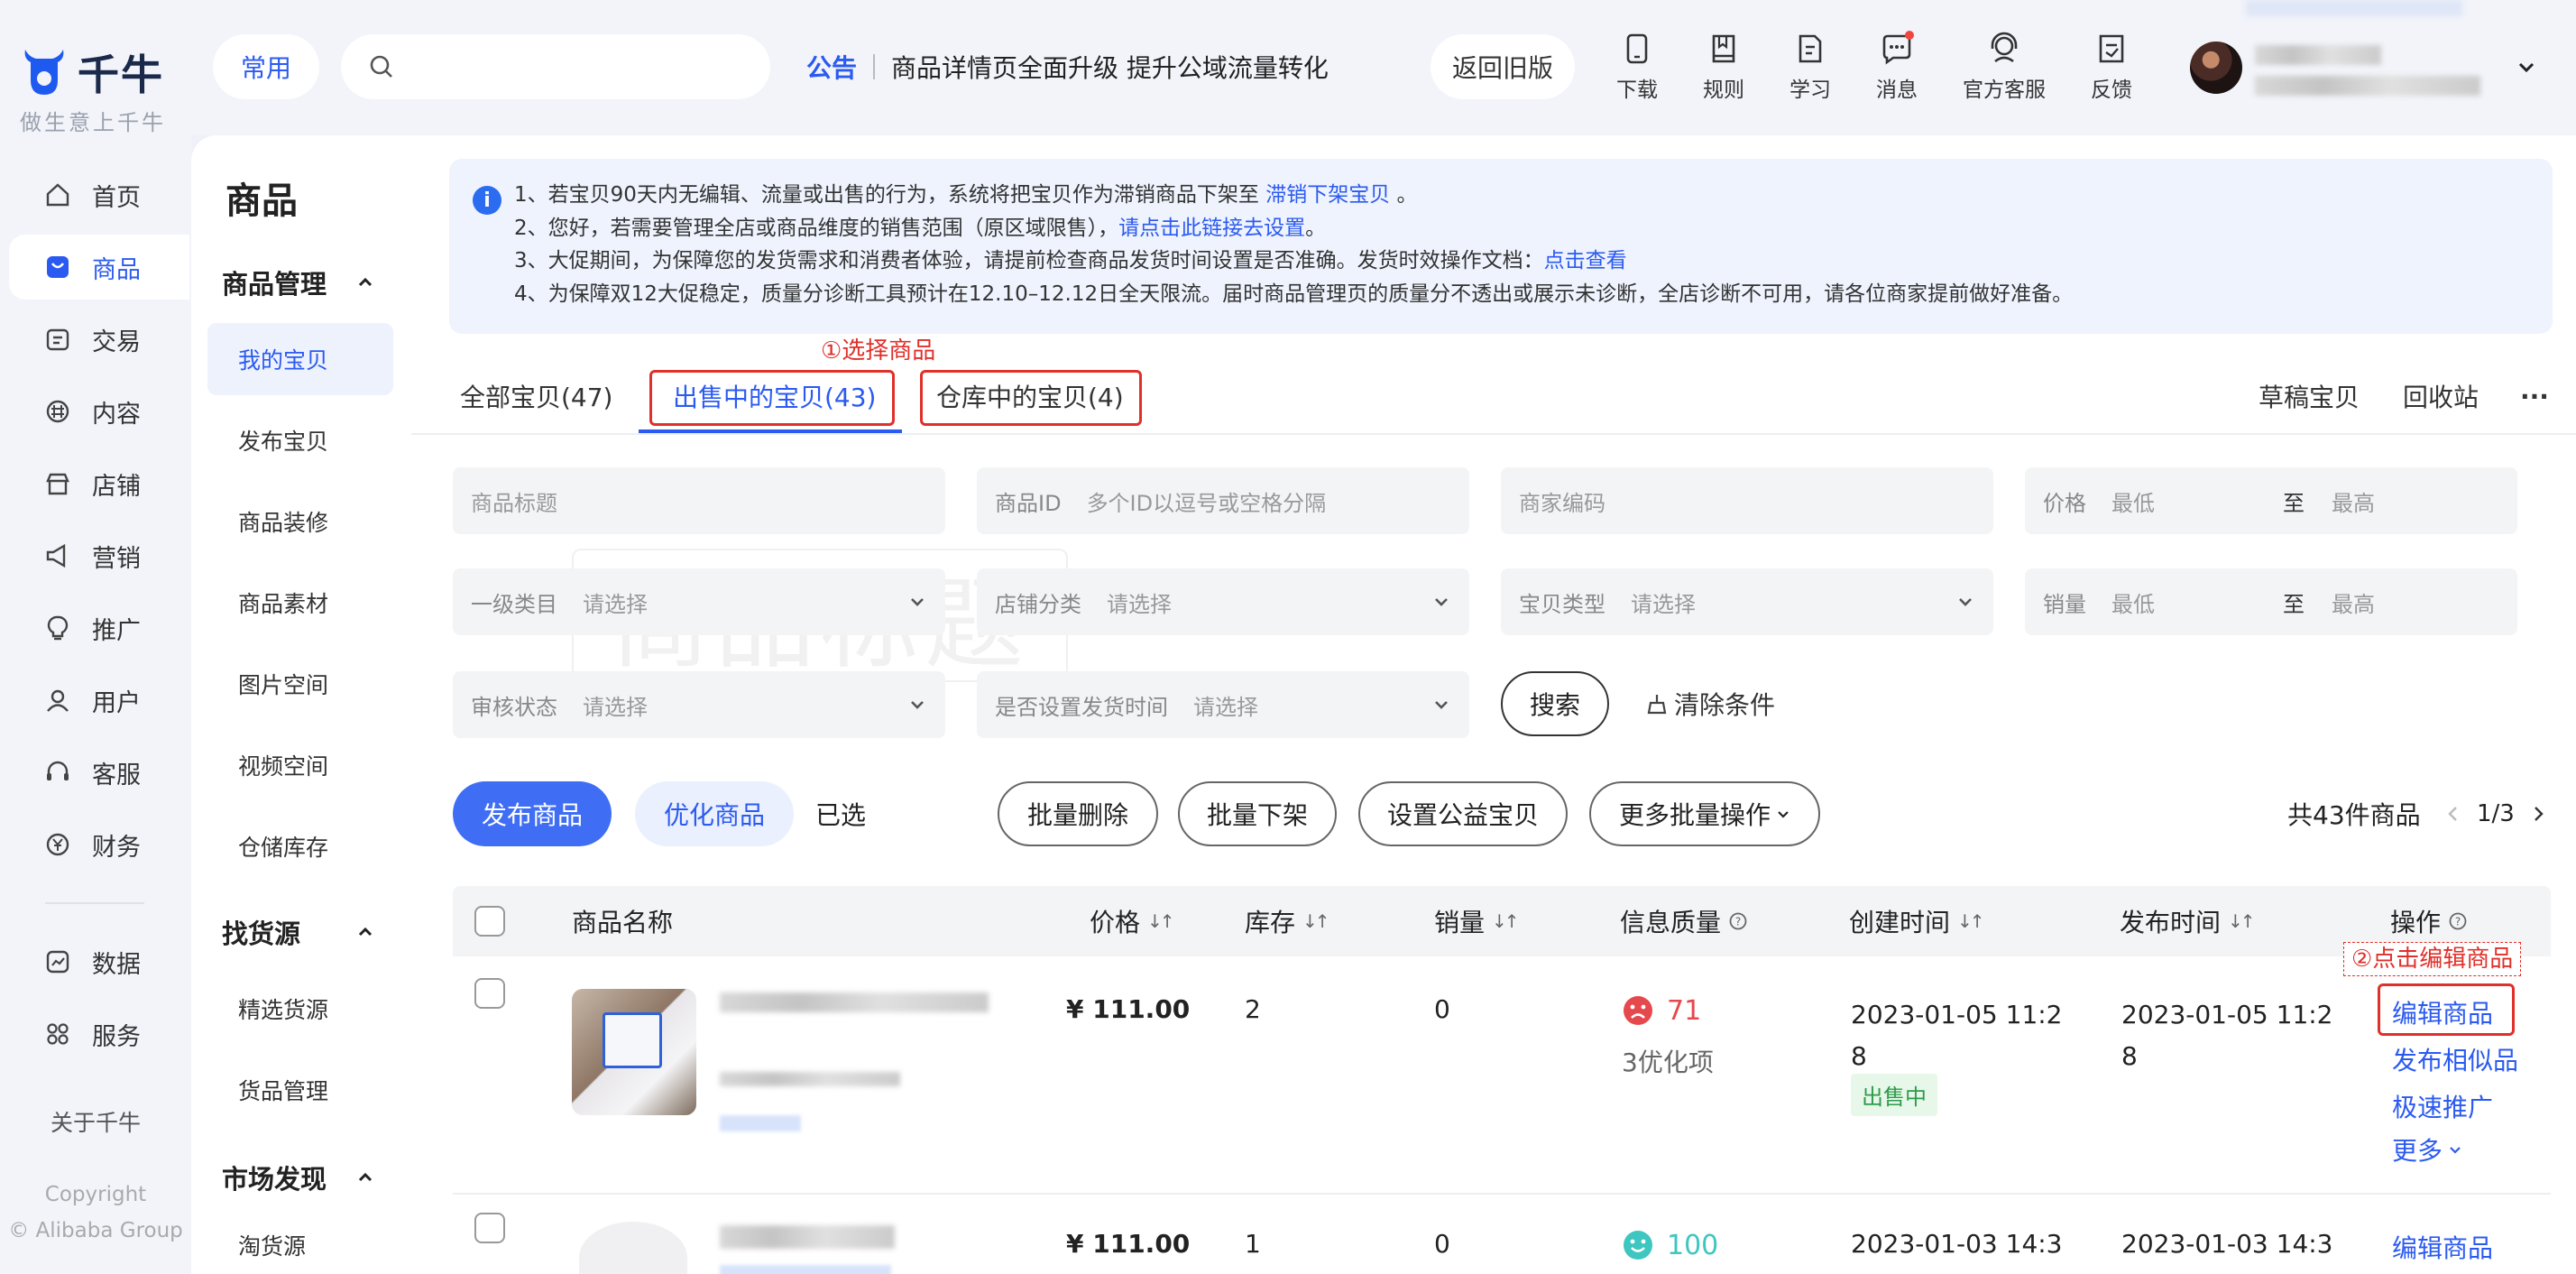 The height and width of the screenshot is (1274, 2576). What do you see at coordinates (2005, 67) in the screenshot?
I see `tool-official-service: 官方客服` at bounding box center [2005, 67].